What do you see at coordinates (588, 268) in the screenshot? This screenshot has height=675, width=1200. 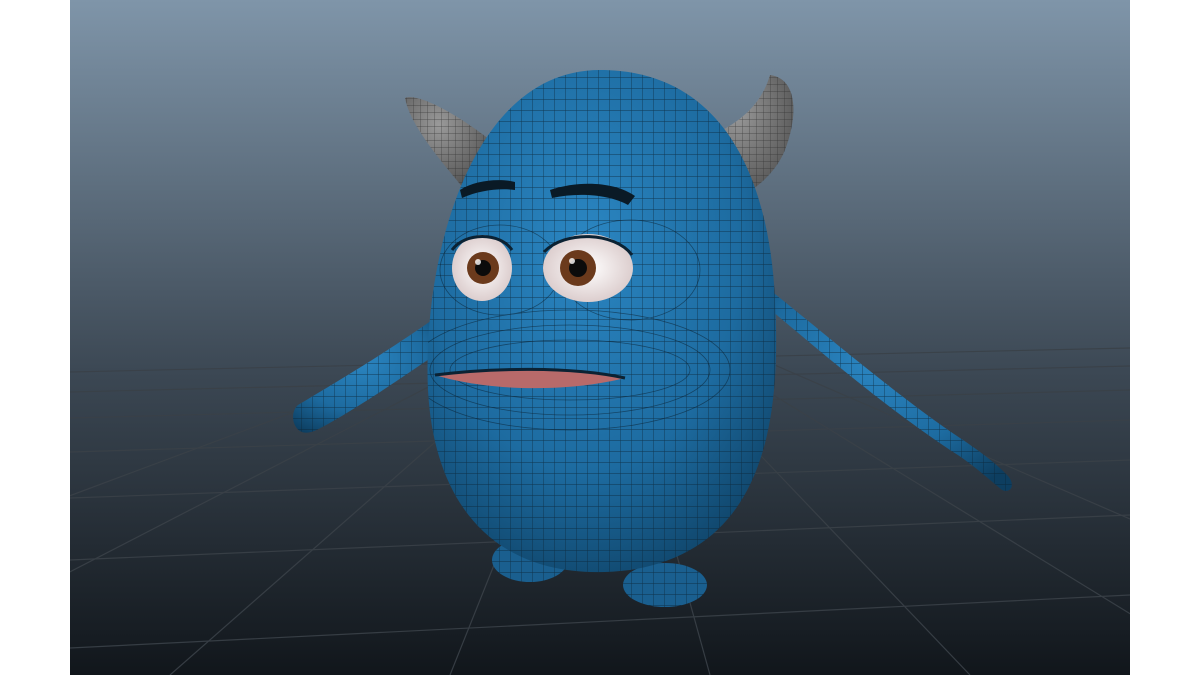 I see `right-eye` at bounding box center [588, 268].